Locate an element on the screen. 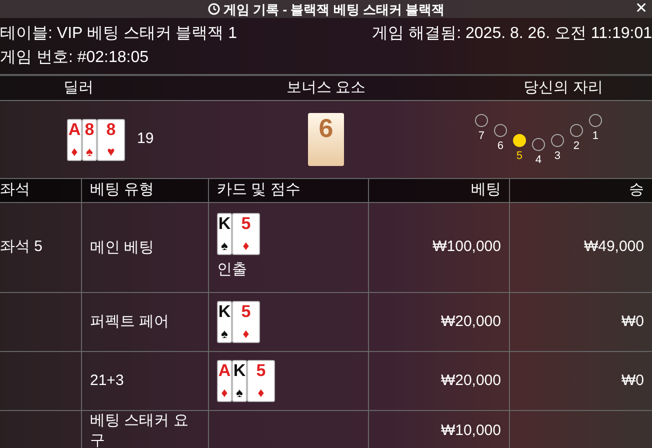 The width and height of the screenshot is (652, 448). section-heading: 보너스 요소 is located at coordinates (326, 87).